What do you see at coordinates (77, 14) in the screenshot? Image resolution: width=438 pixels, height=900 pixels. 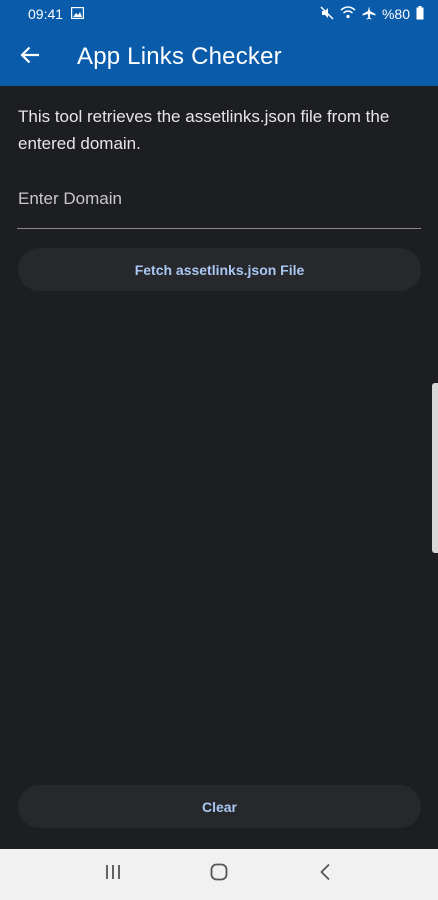 I see `gallery-icon` at bounding box center [77, 14].